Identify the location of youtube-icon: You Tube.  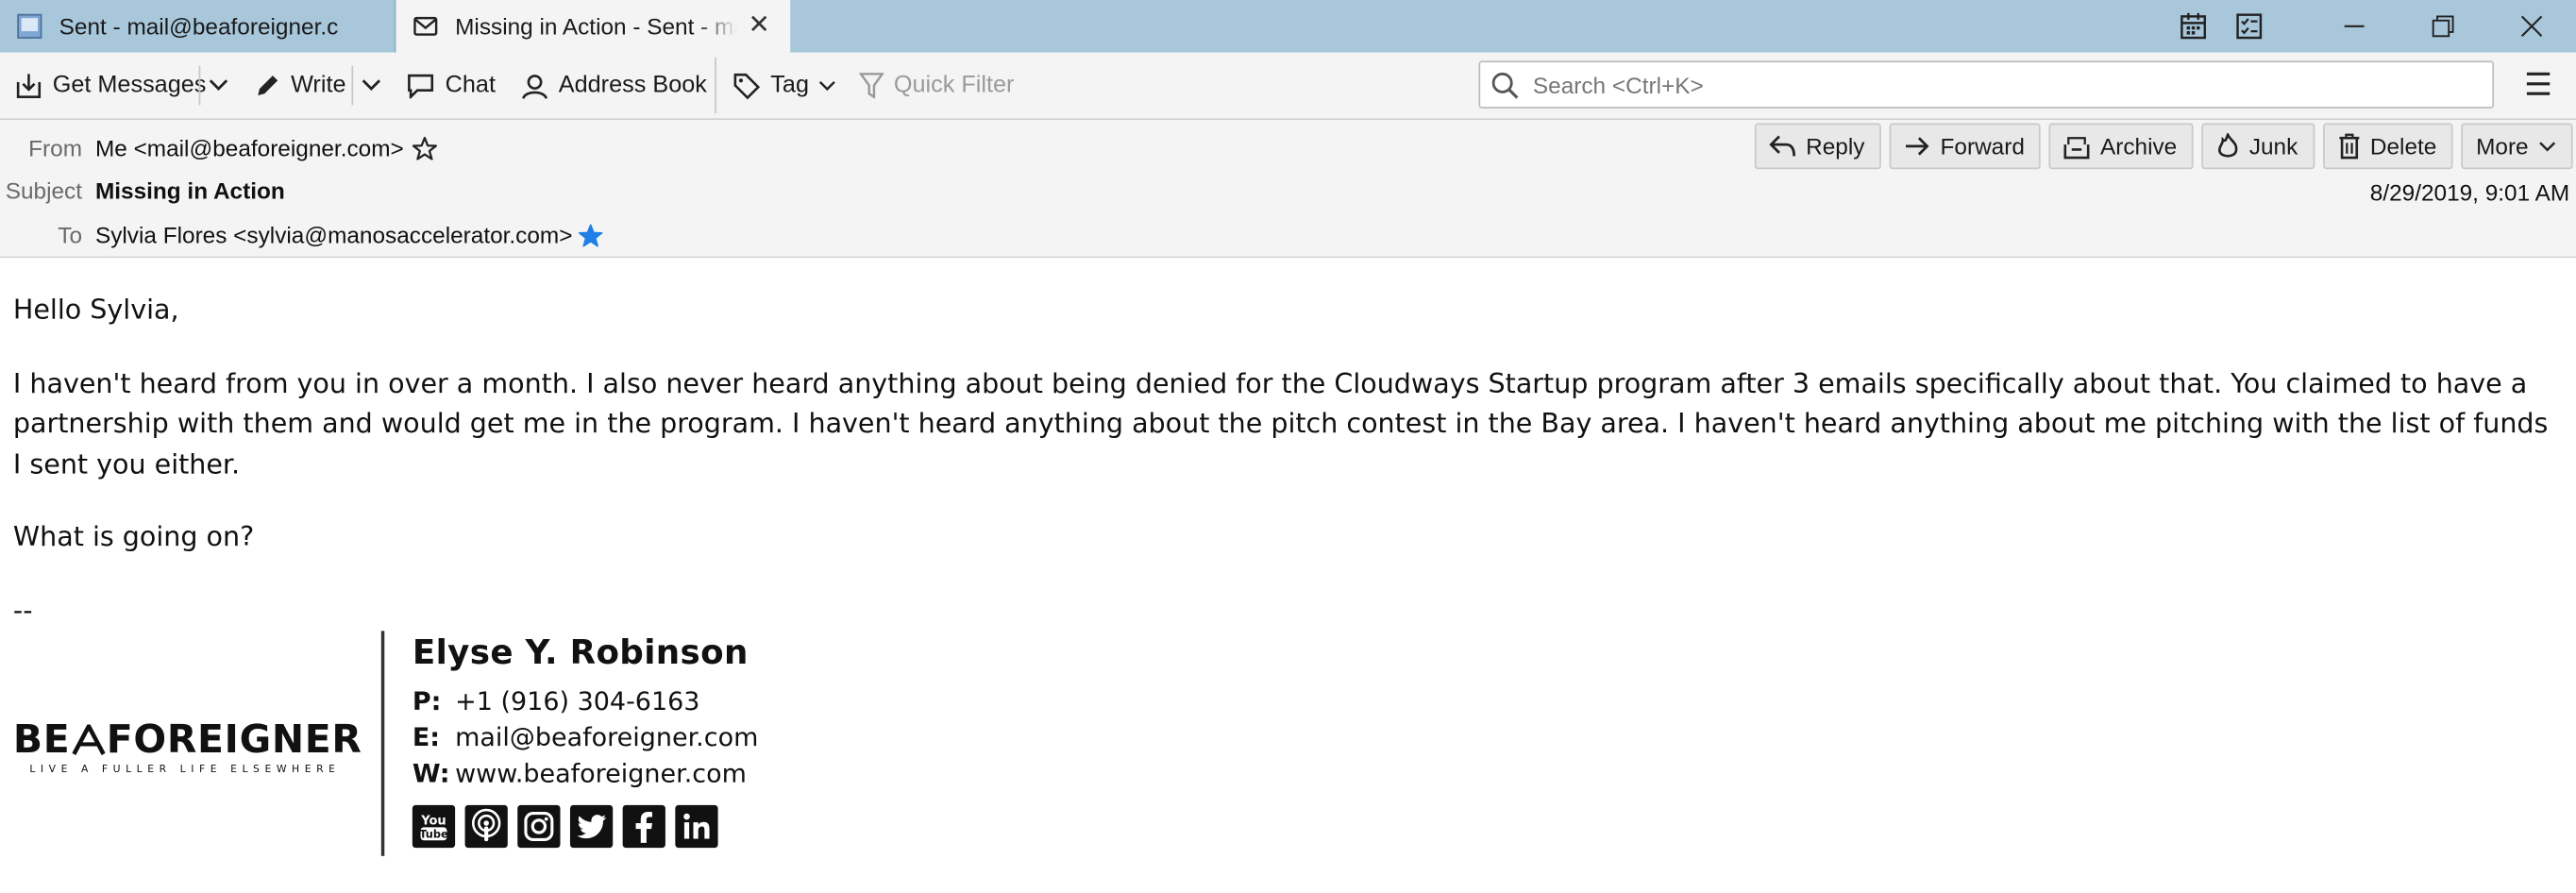
(434, 826).